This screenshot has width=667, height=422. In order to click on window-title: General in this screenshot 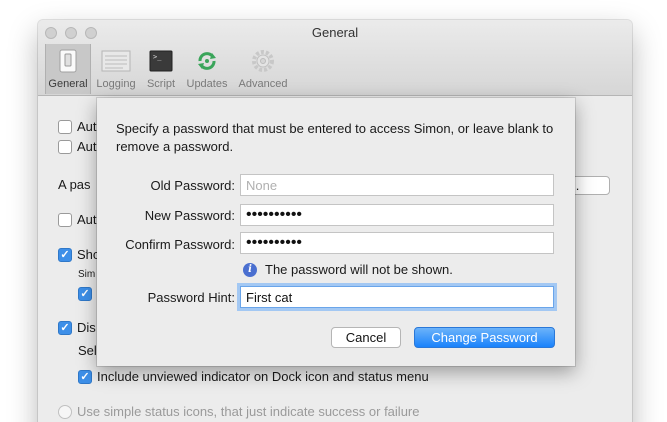, I will do `click(335, 32)`.